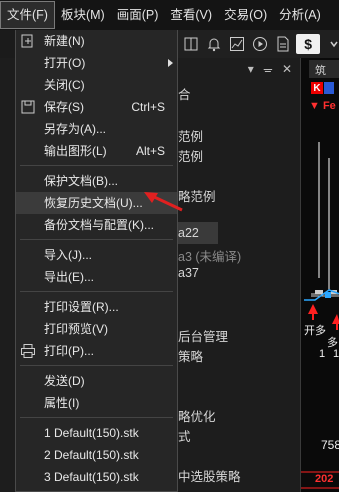 This screenshot has height=492, width=339. I want to click on play-icon, so click(260, 44).